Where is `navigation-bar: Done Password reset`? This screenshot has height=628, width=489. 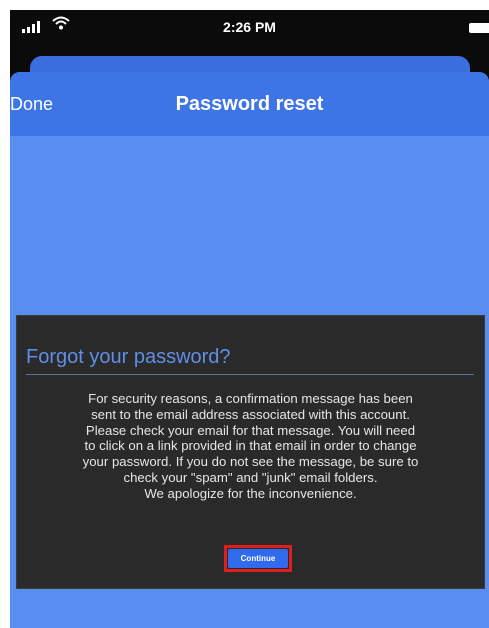 navigation-bar: Done Password reset is located at coordinates (249, 104).